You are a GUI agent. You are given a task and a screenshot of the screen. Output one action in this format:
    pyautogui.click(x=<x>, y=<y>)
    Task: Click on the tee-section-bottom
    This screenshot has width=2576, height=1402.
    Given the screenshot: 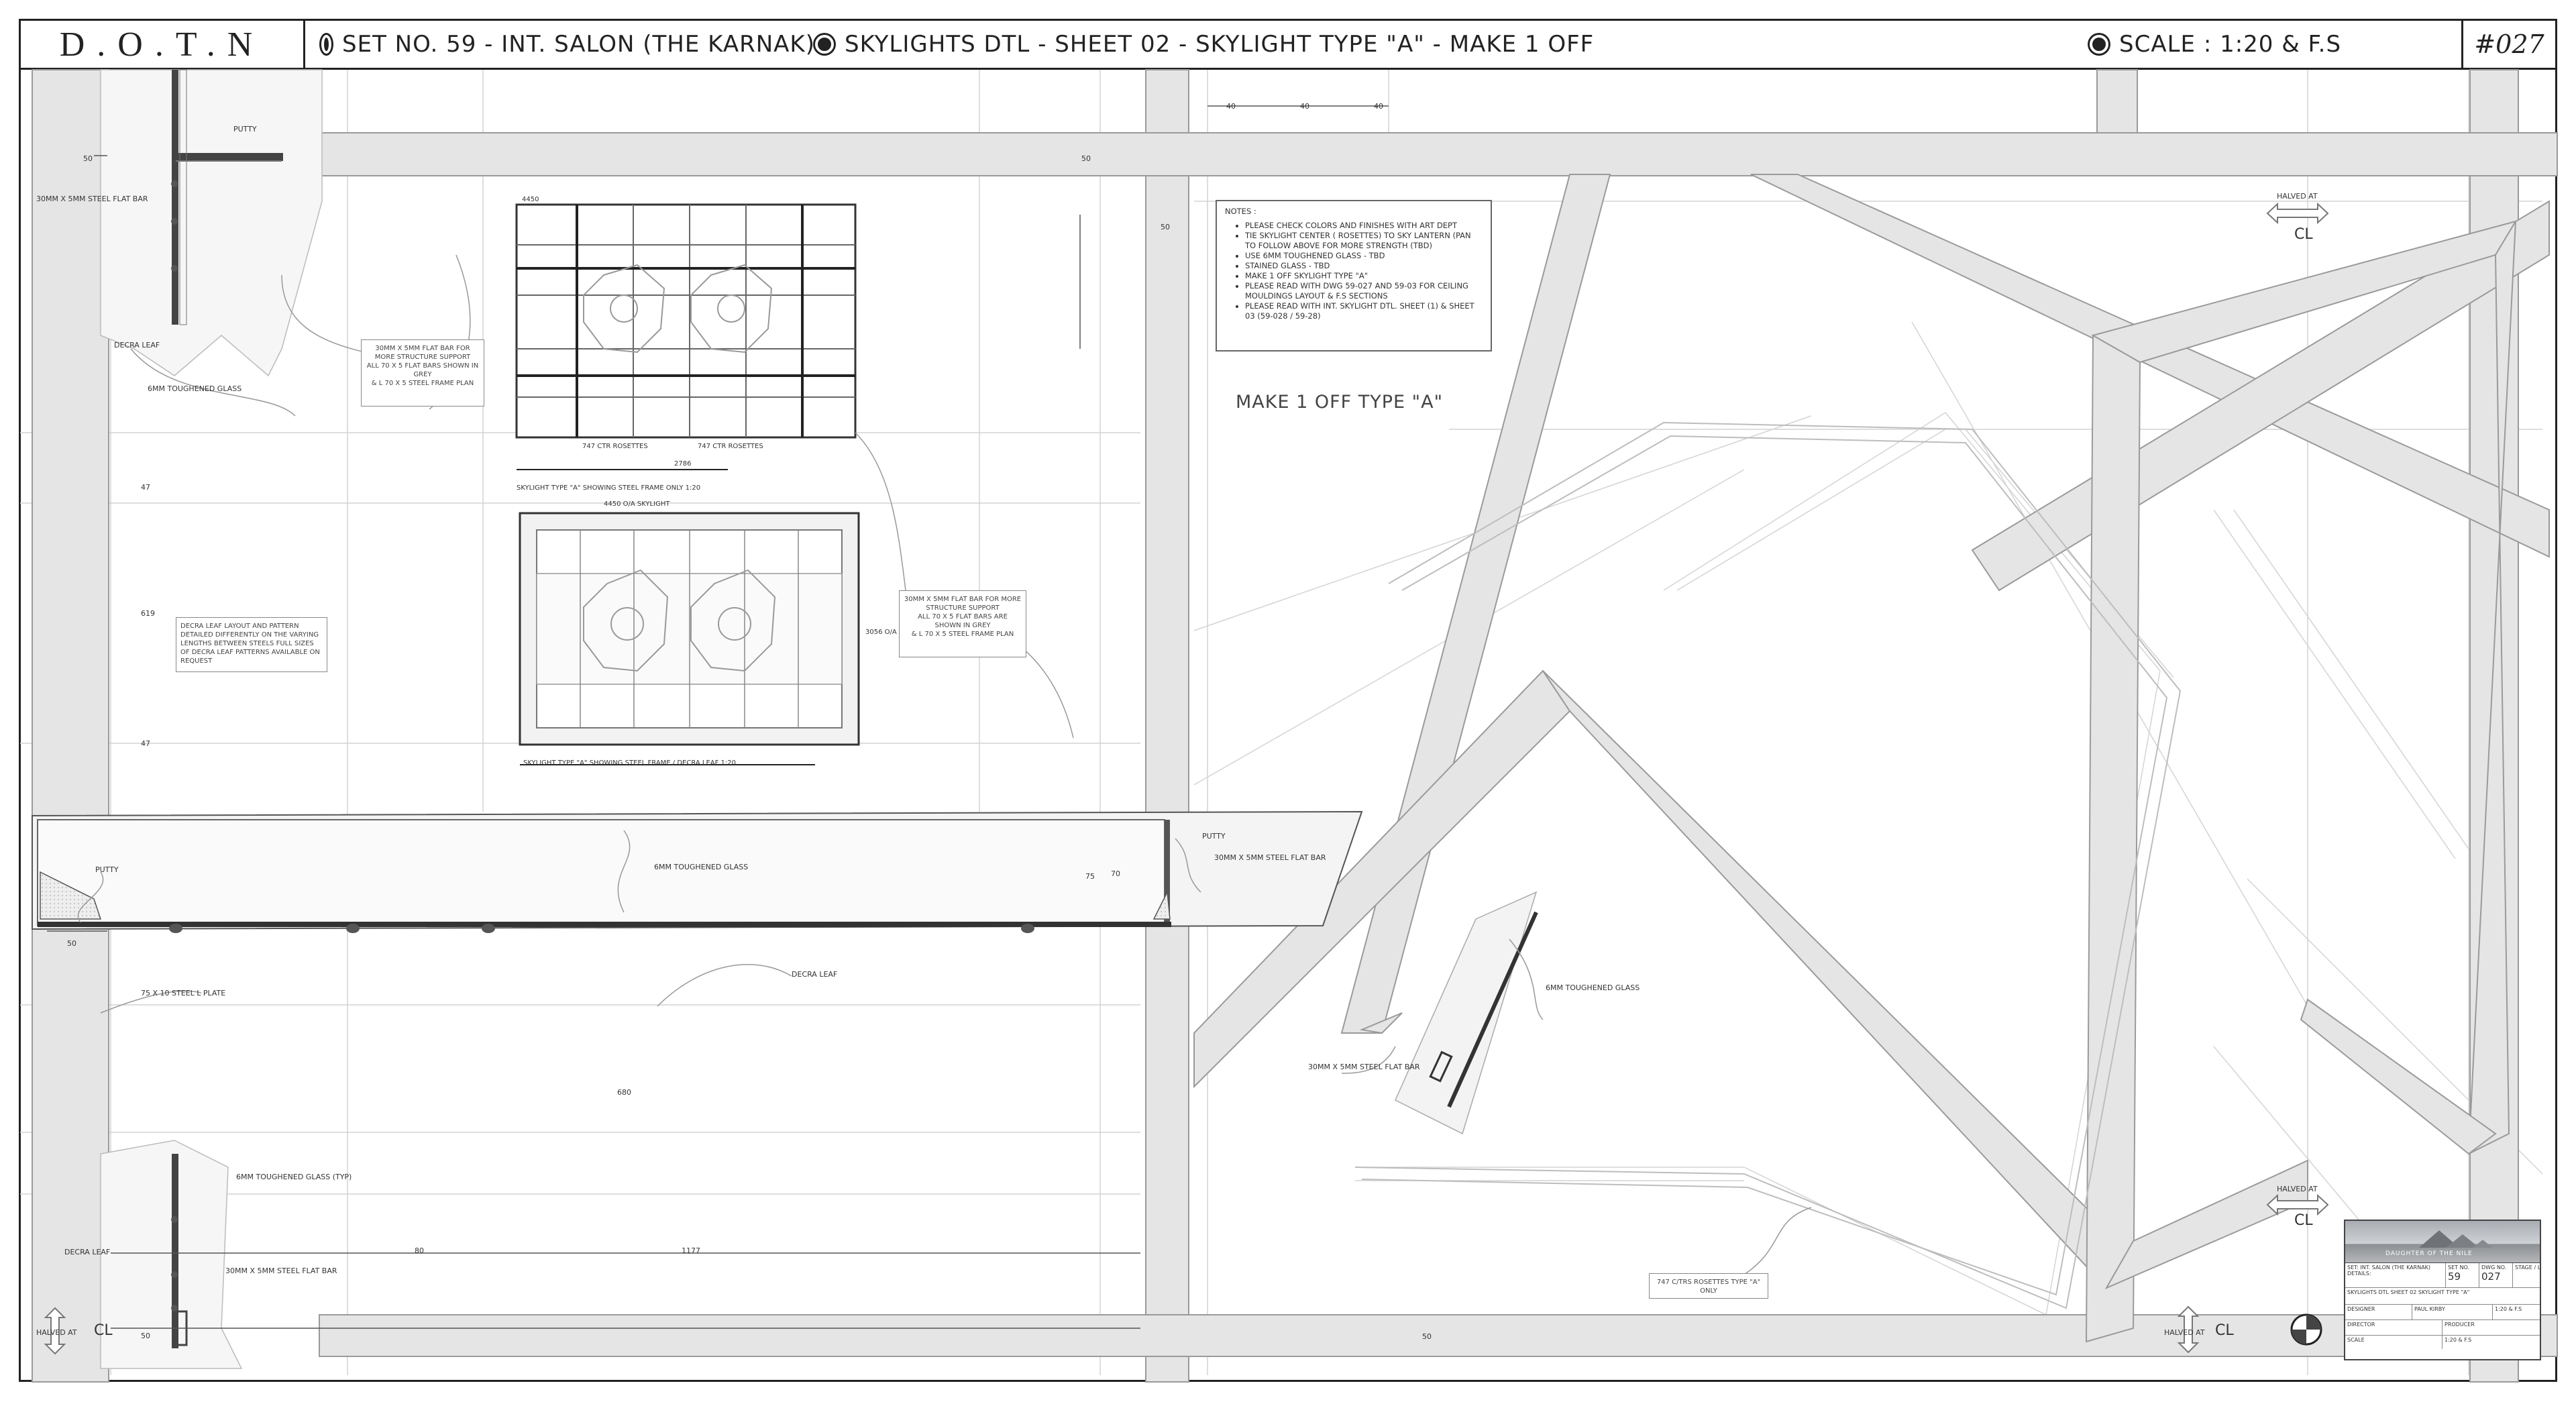 What is the action you would take?
    pyautogui.click(x=171, y=1254)
    